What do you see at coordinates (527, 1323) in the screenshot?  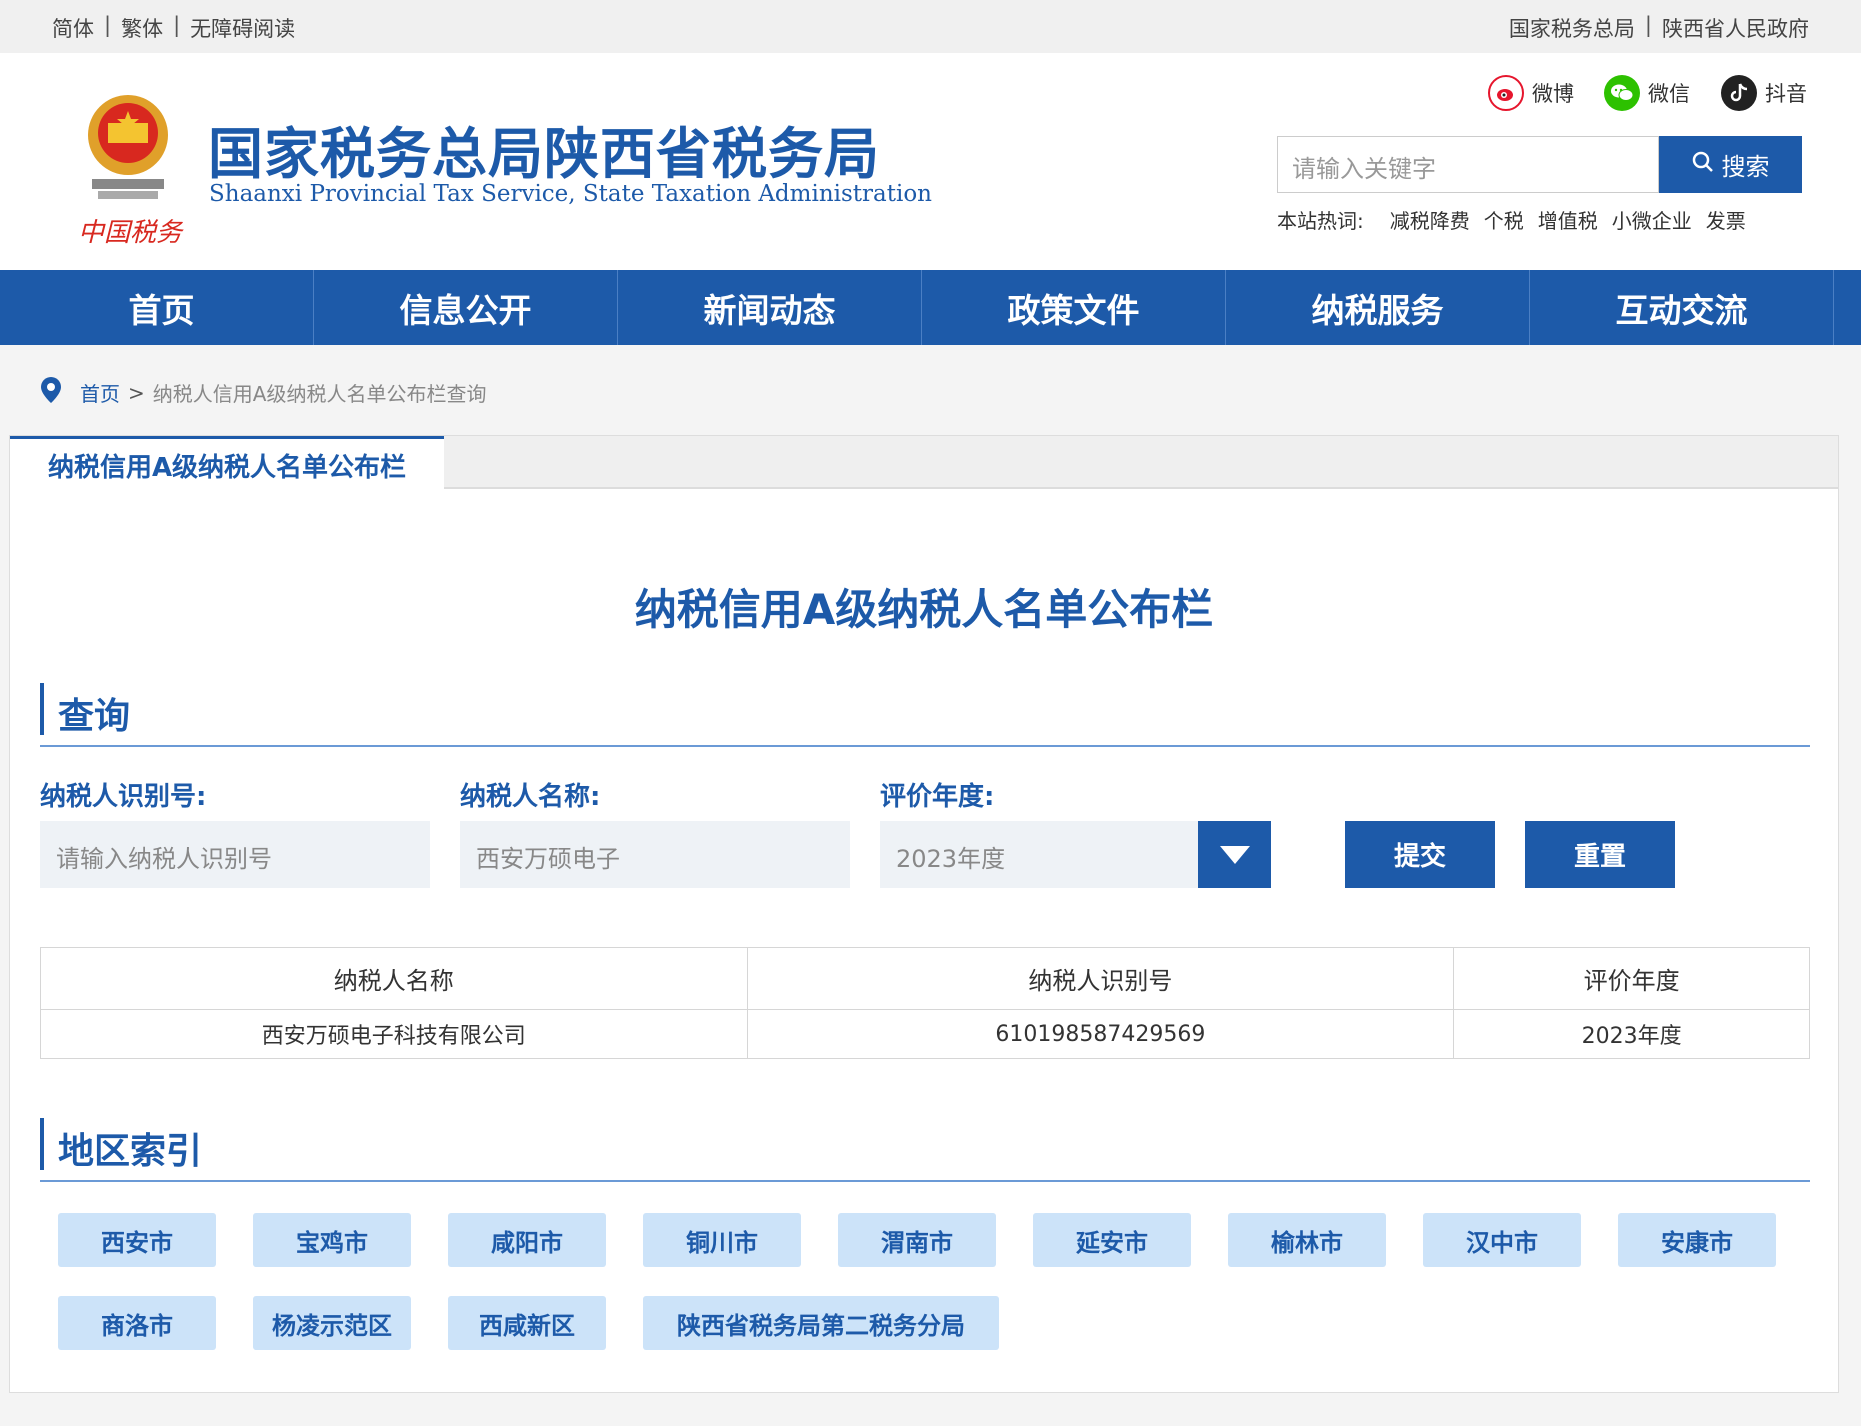 I see `region-button: 西咸新区` at bounding box center [527, 1323].